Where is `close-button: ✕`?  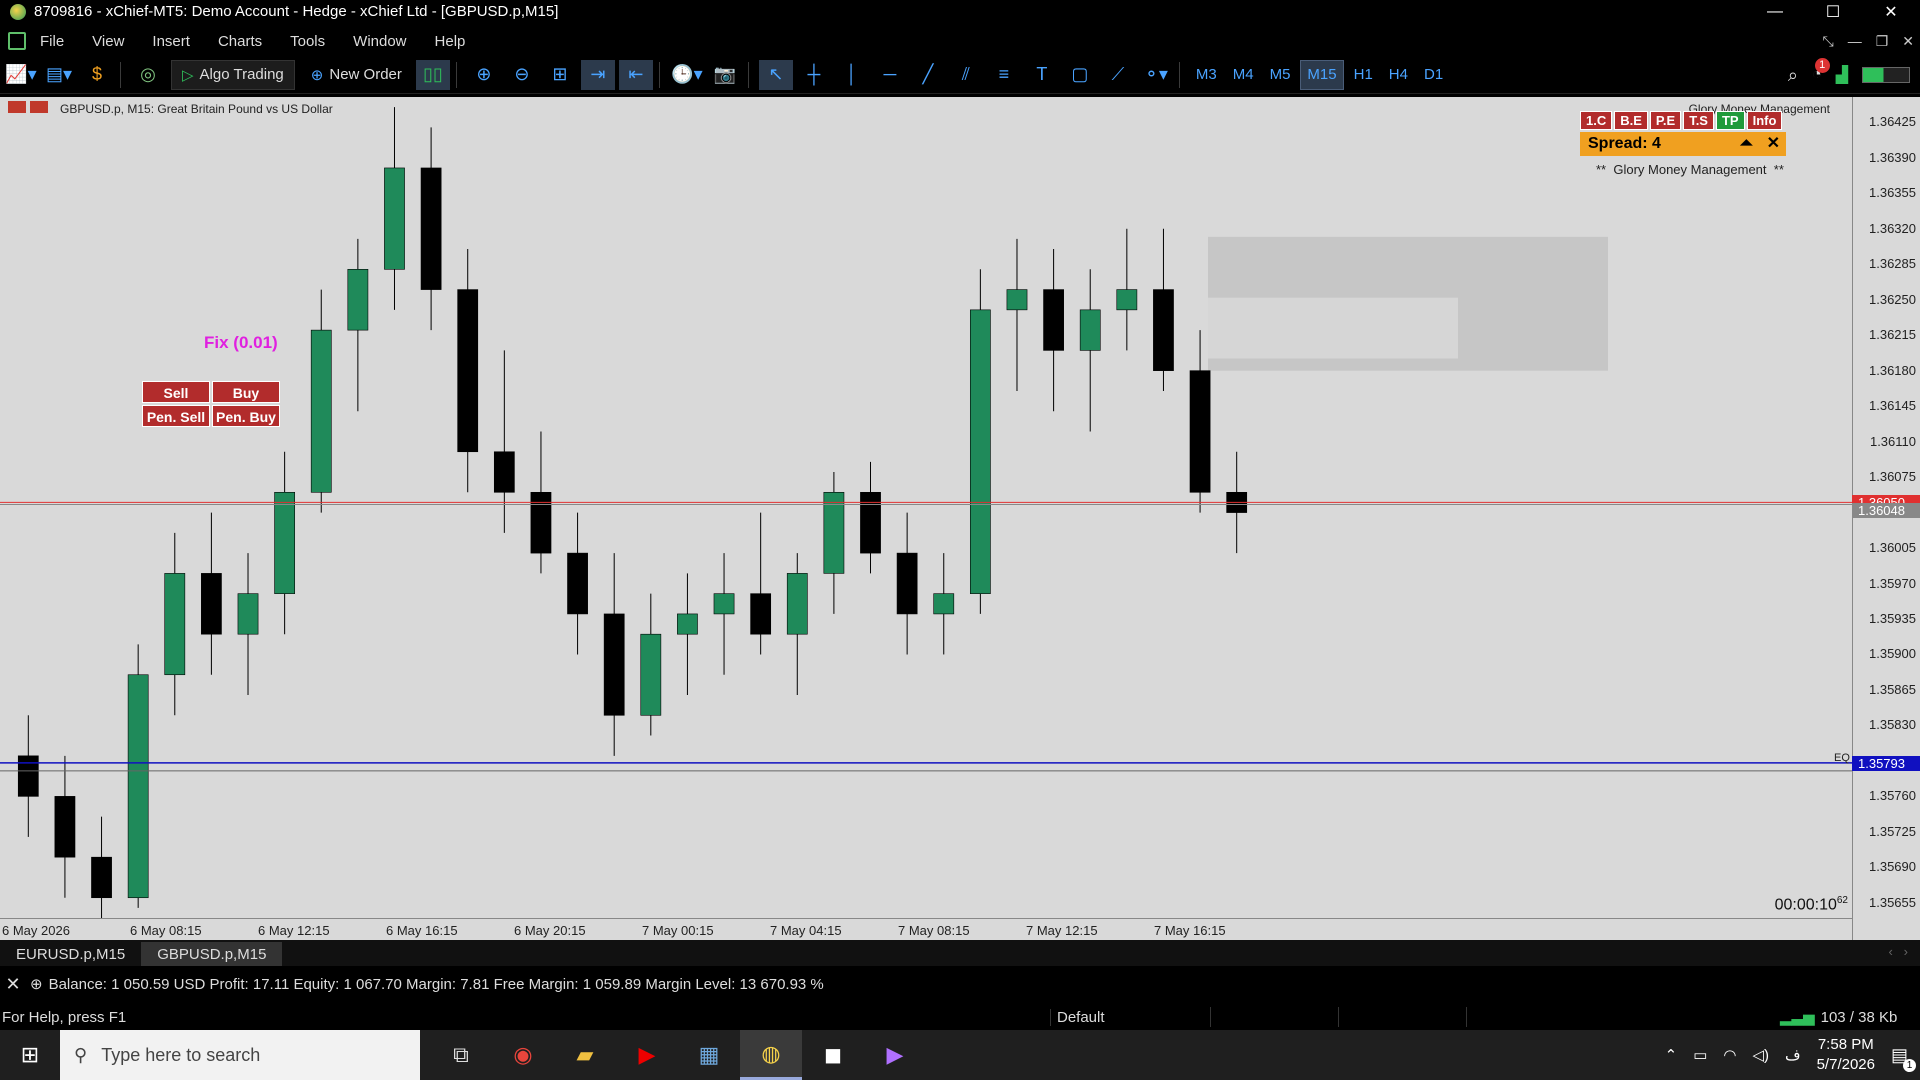
close-button: ✕ is located at coordinates (1891, 11).